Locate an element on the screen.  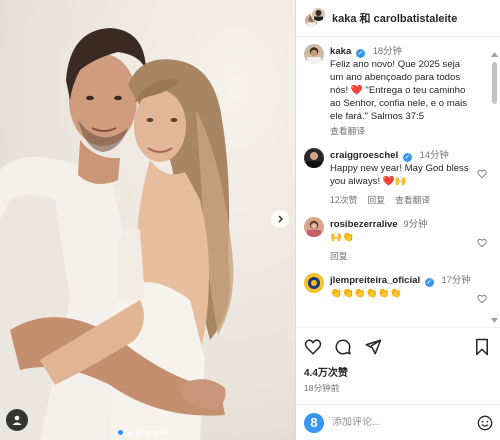
comment-item: jlempreiteira_oficial ✓ 17分钟 👏👏👏👏👏👏 is located at coordinates (398, 288).